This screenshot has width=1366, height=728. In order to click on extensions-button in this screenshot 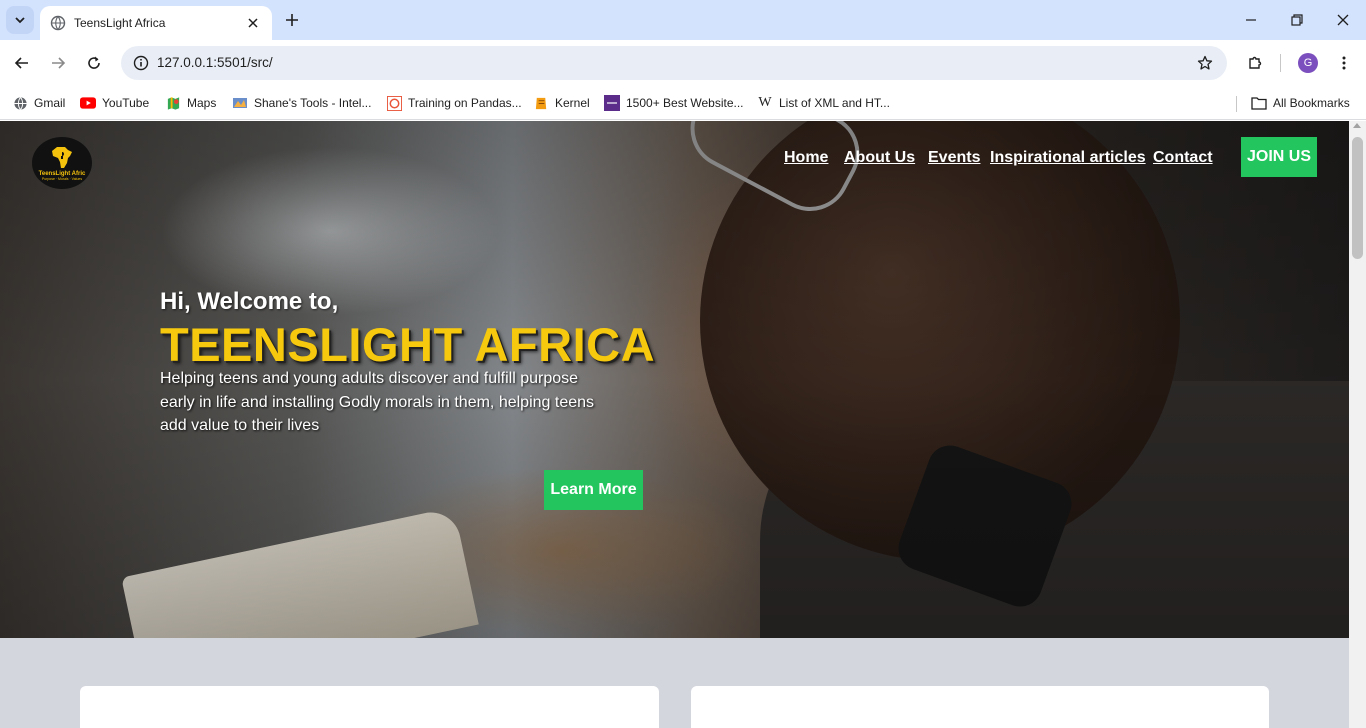, I will do `click(1255, 63)`.